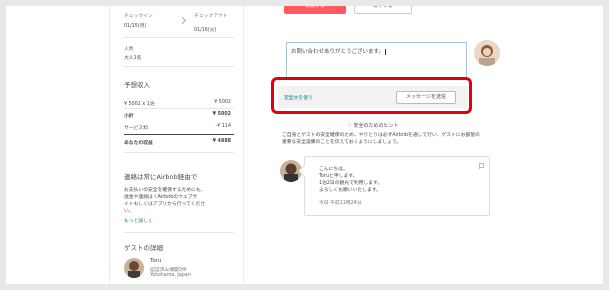 The width and height of the screenshot is (609, 290). What do you see at coordinates (138, 143) in the screenshot?
I see `income-row-label: あなたの収益` at bounding box center [138, 143].